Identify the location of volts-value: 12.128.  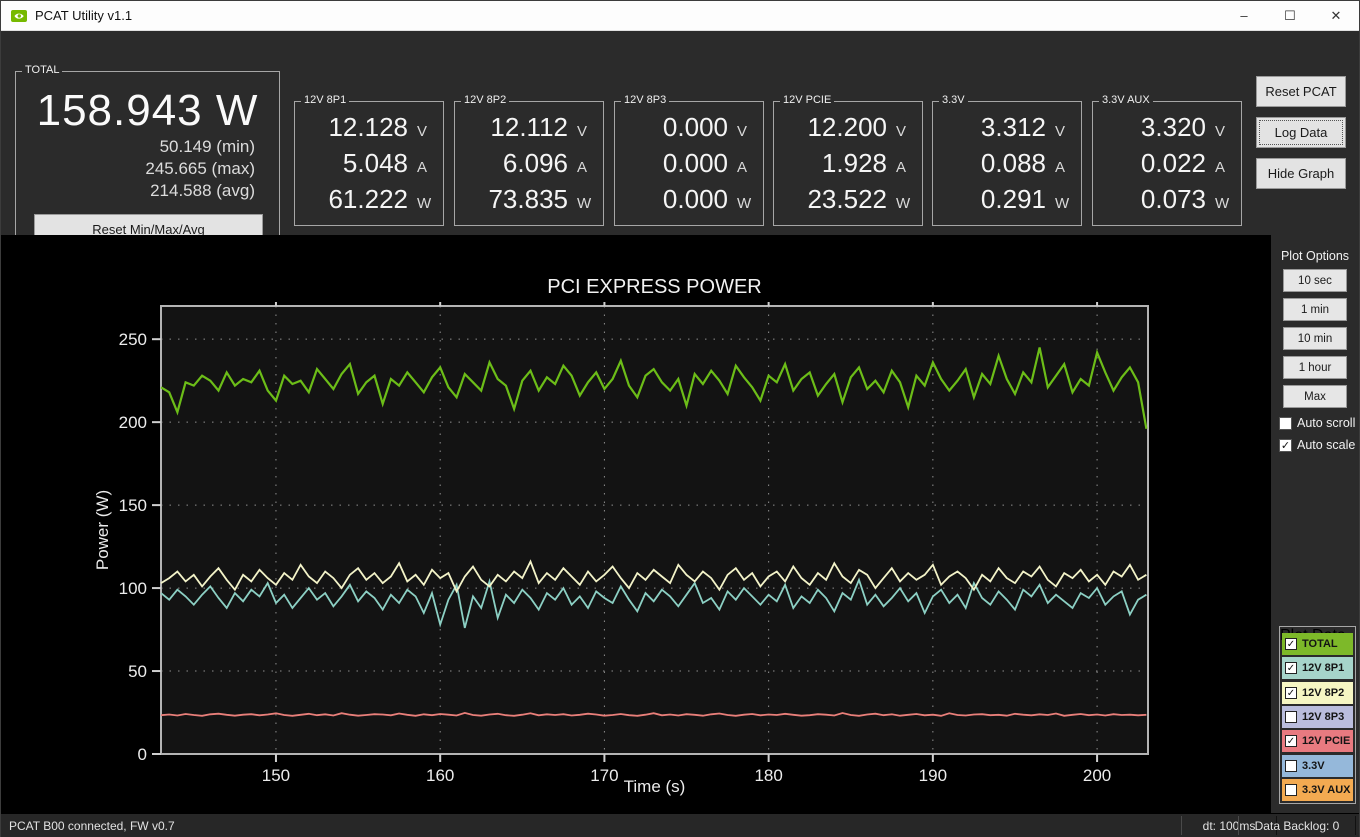
(368, 127).